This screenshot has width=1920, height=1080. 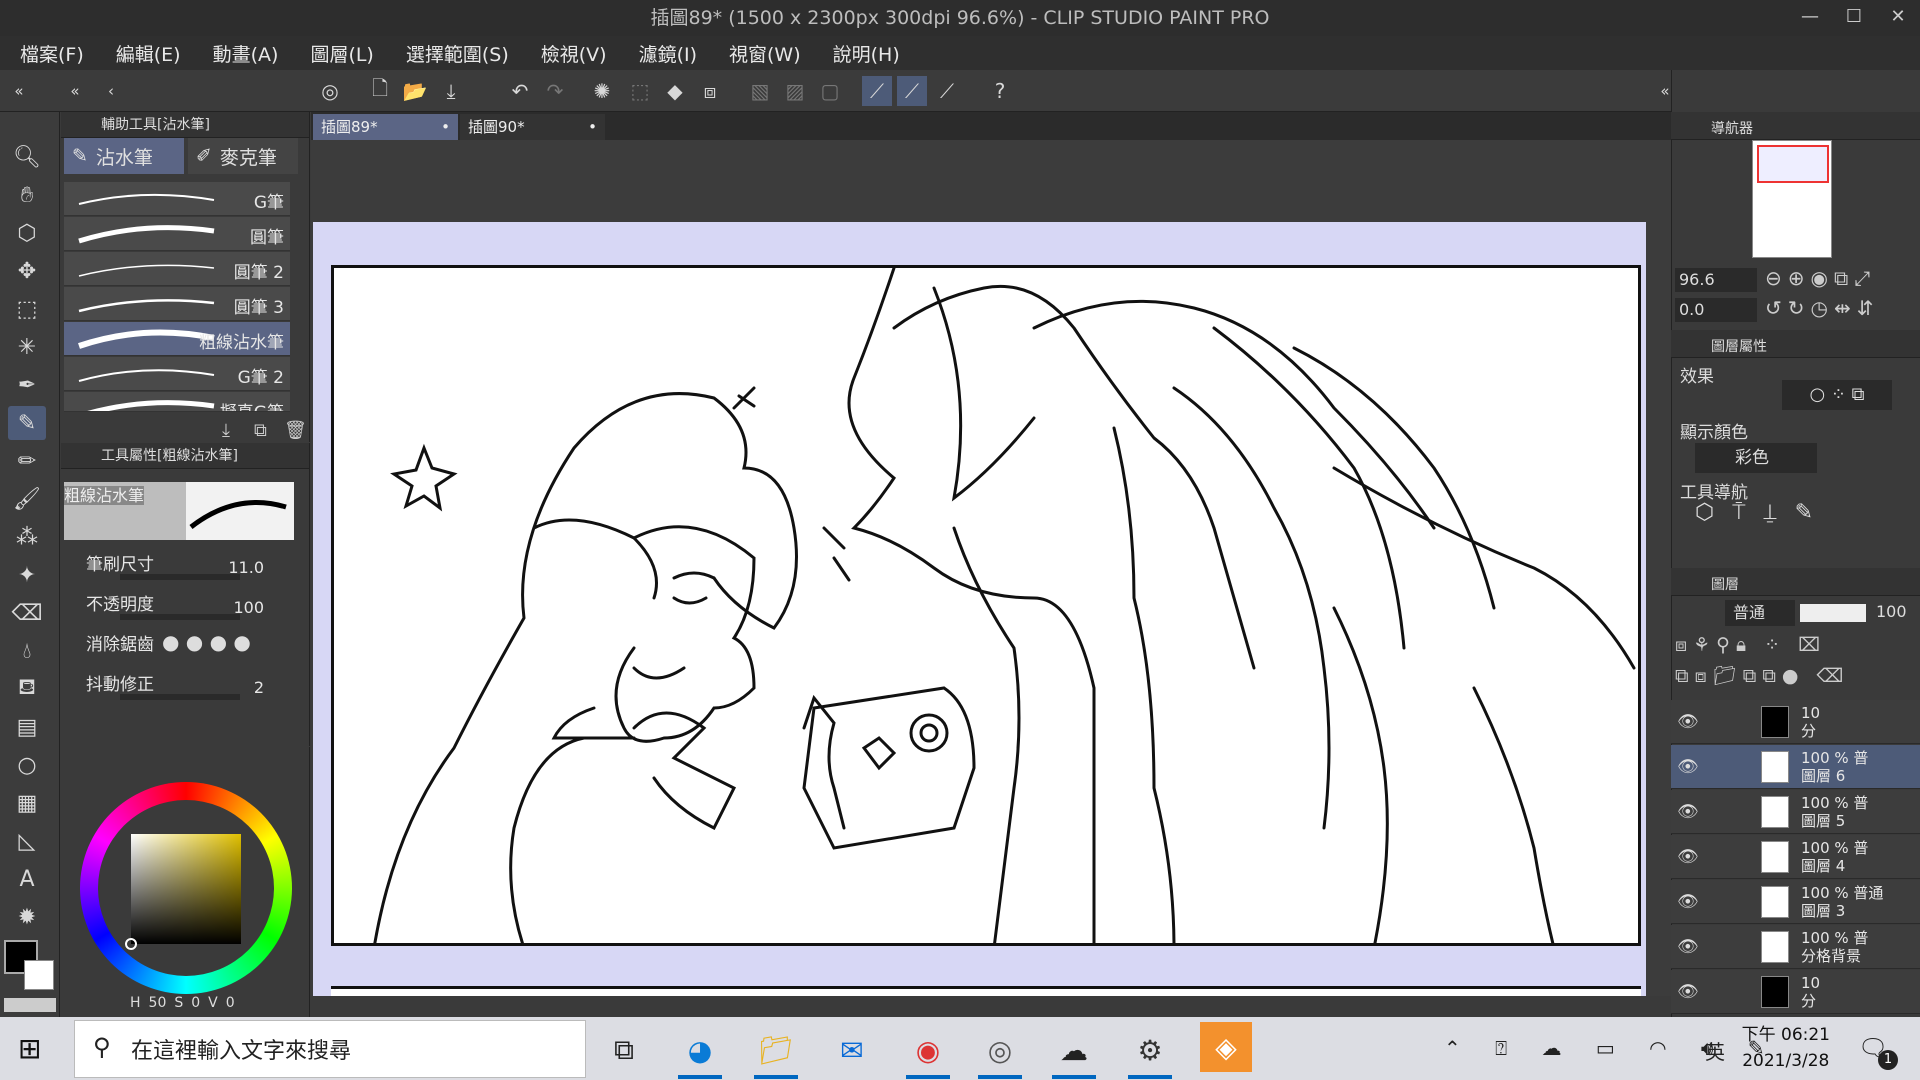 I want to click on snap-grid-icon: ⟋, so click(x=947, y=91).